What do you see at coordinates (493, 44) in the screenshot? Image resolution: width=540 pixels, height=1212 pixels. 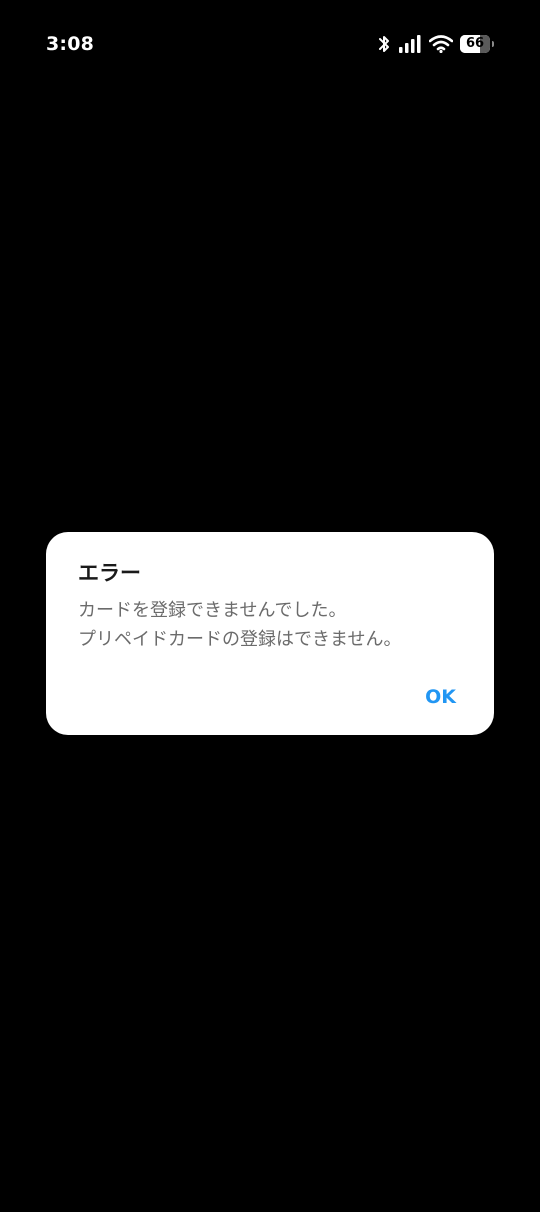 I see `battery-tip` at bounding box center [493, 44].